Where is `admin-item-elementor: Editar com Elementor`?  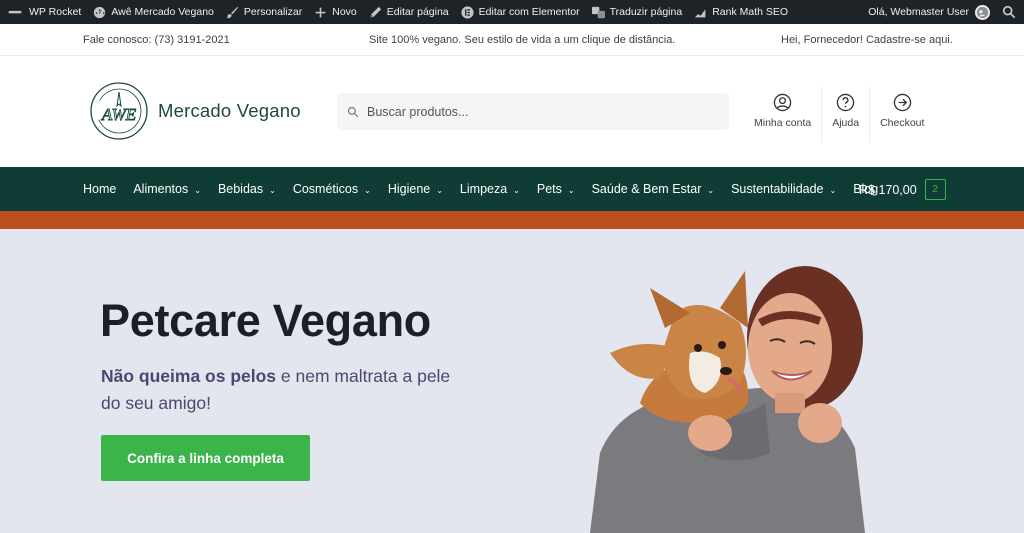
admin-item-elementor: Editar com Elementor is located at coordinates (520, 12).